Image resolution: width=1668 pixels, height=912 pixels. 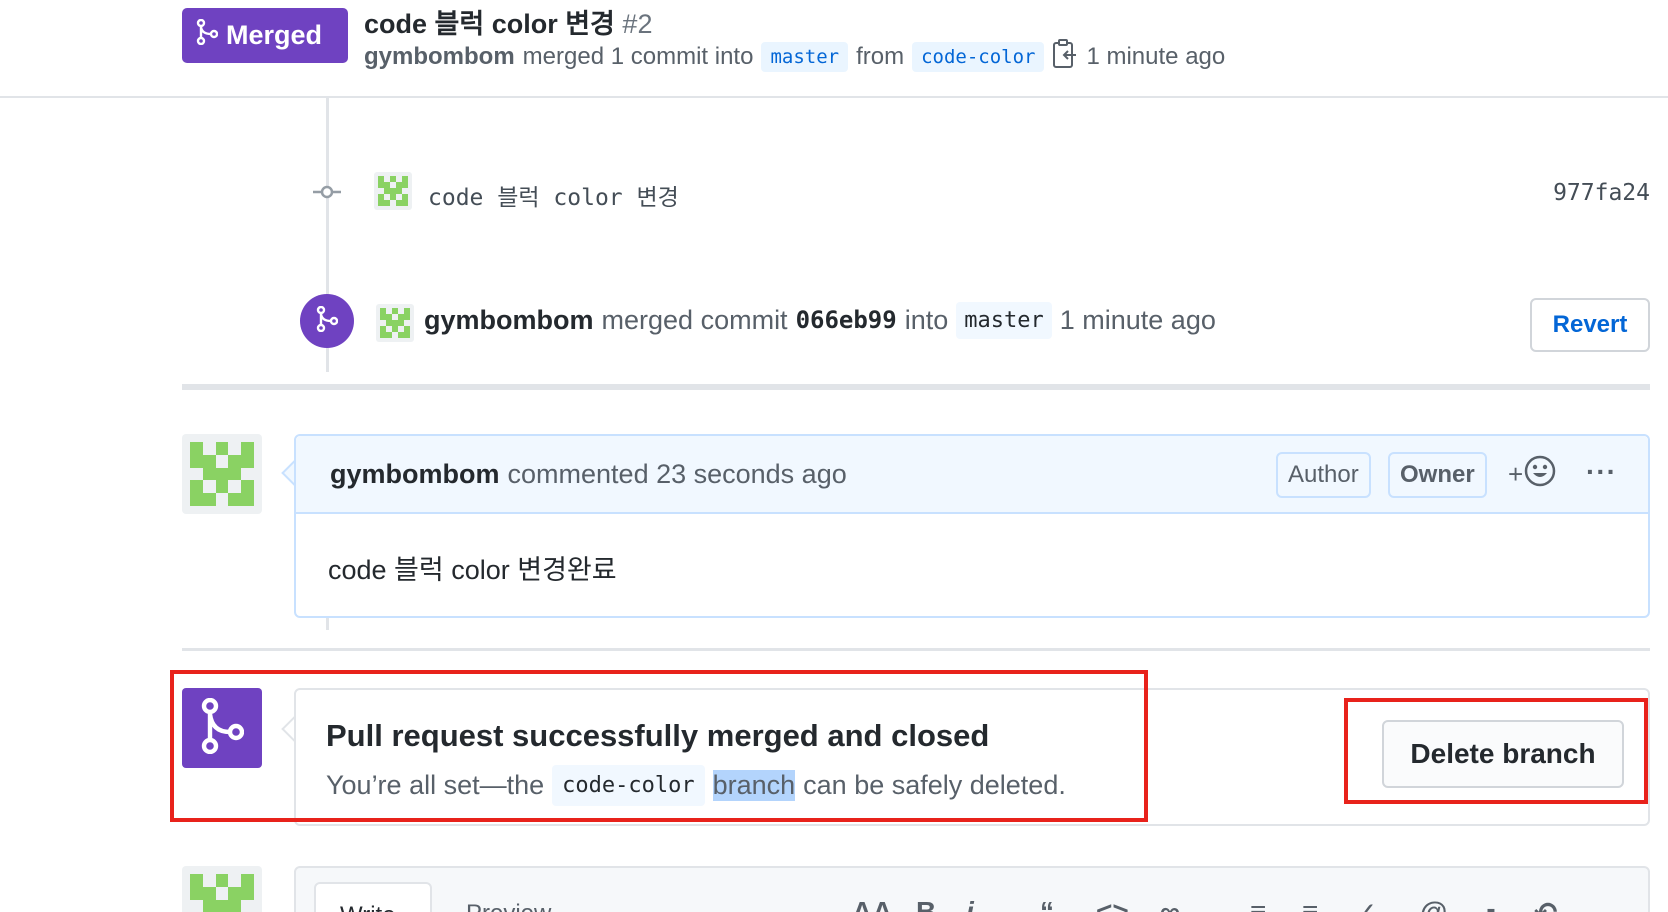 I want to click on reply-arrow-icon: ↶, so click(x=1545, y=904).